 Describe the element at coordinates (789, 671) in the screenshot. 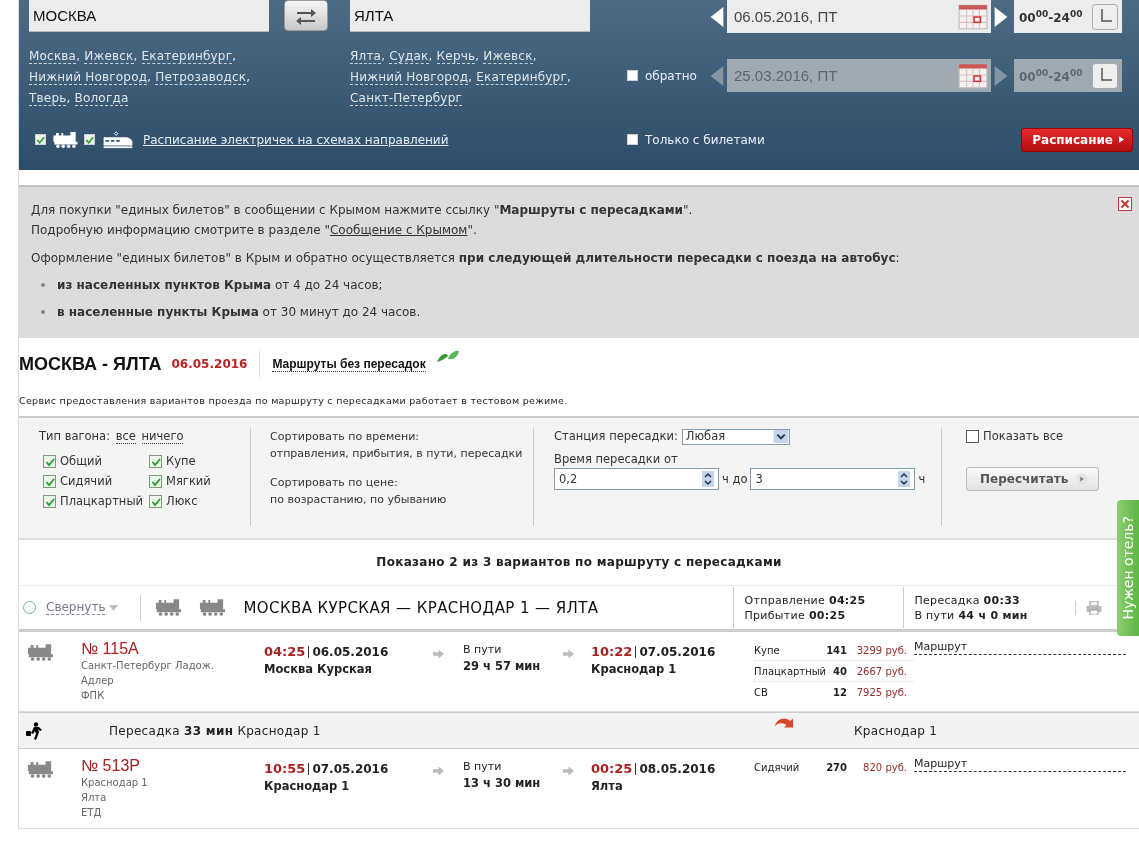

I see `car-class: Плацкартный` at that location.